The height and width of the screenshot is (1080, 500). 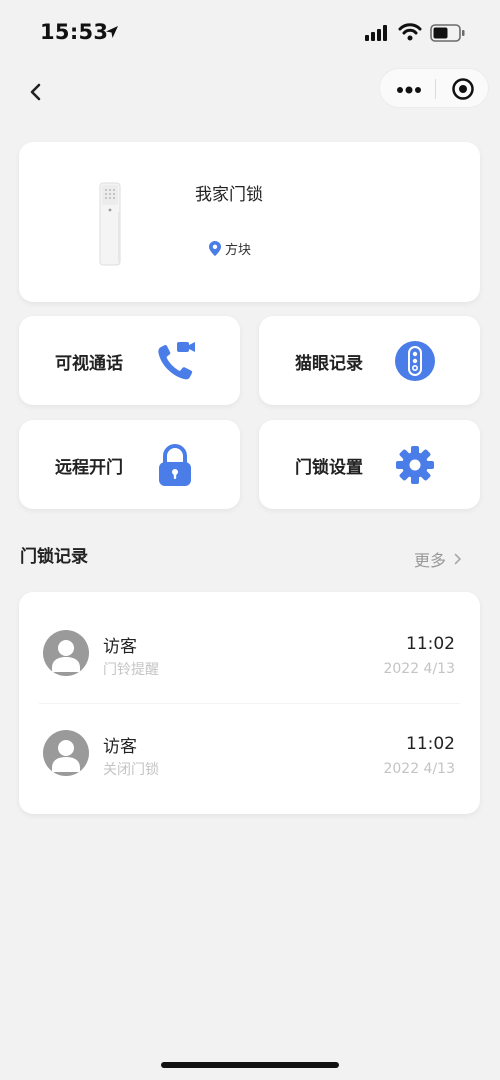 What do you see at coordinates (410, 34) in the screenshot?
I see `wifi-icon` at bounding box center [410, 34].